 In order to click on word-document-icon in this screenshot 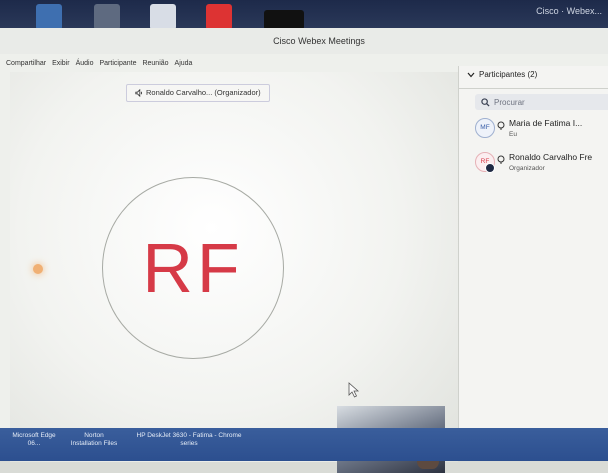, I will do `click(163, 17)`.